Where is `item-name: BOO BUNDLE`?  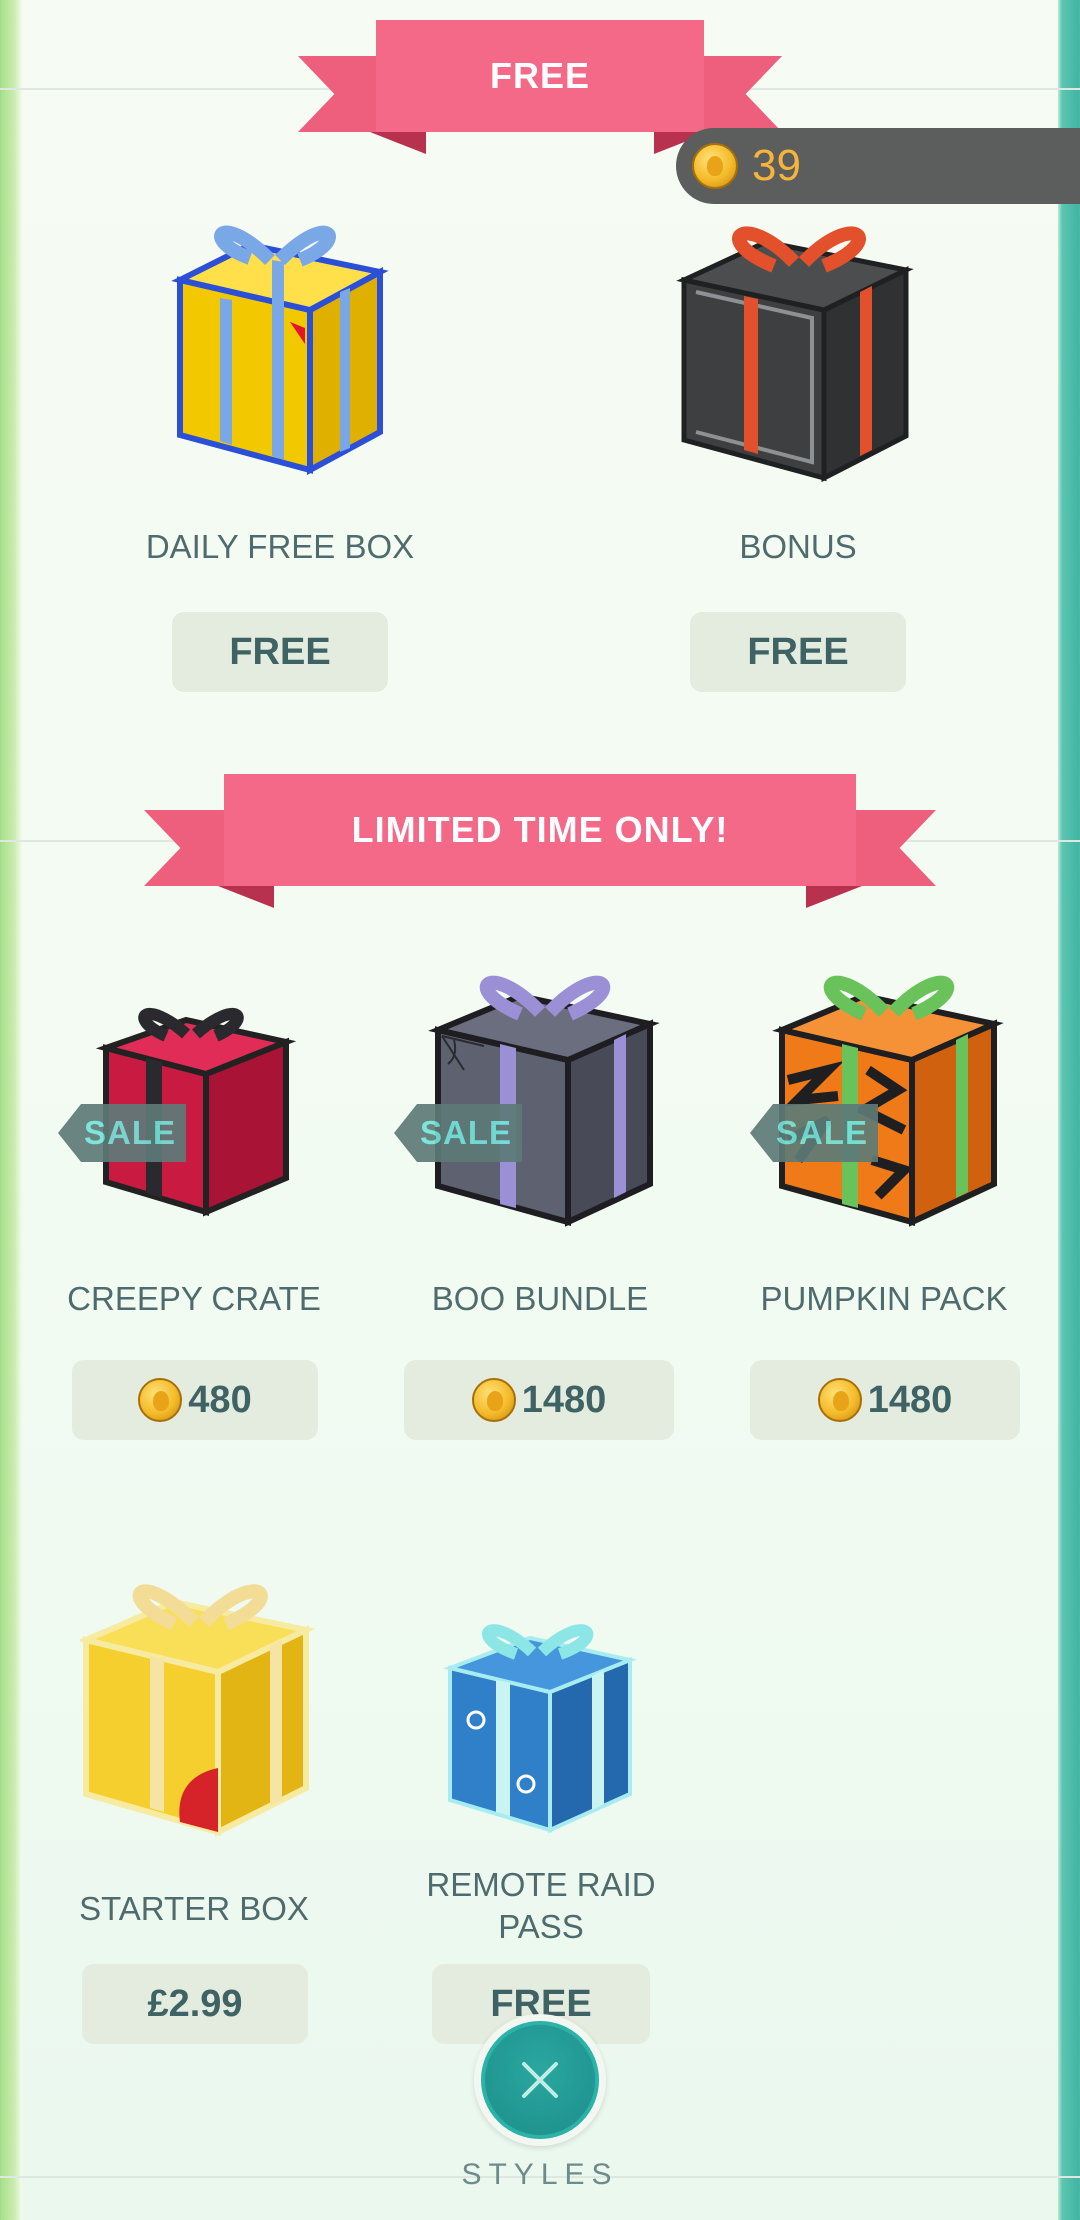
item-name: BOO BUNDLE is located at coordinates (540, 1298).